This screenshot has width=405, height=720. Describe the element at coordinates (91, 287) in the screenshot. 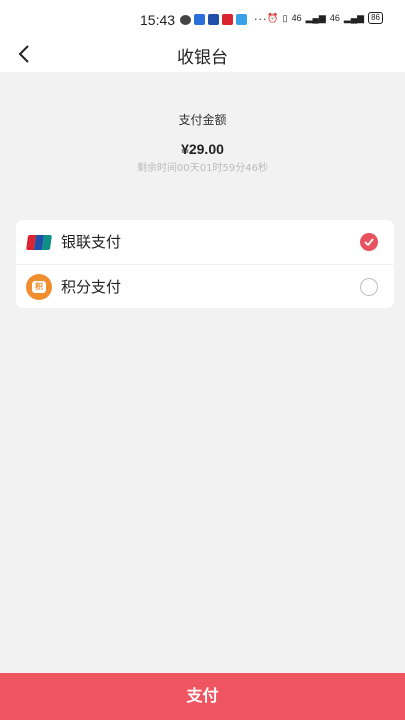

I see `method-label: 积分支付` at that location.